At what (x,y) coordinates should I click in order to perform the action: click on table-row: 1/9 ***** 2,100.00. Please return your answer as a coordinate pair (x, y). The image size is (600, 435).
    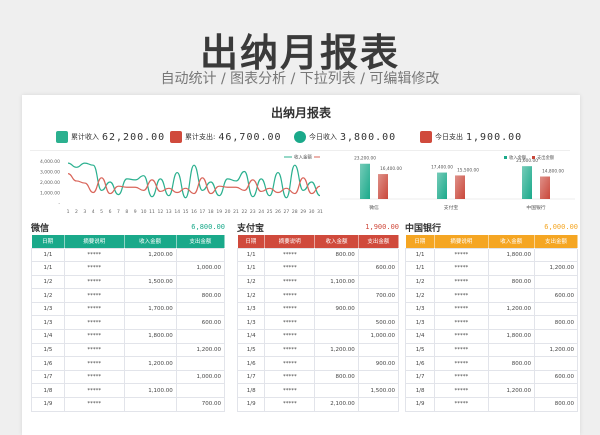
    Looking at the image, I should click on (318, 404).